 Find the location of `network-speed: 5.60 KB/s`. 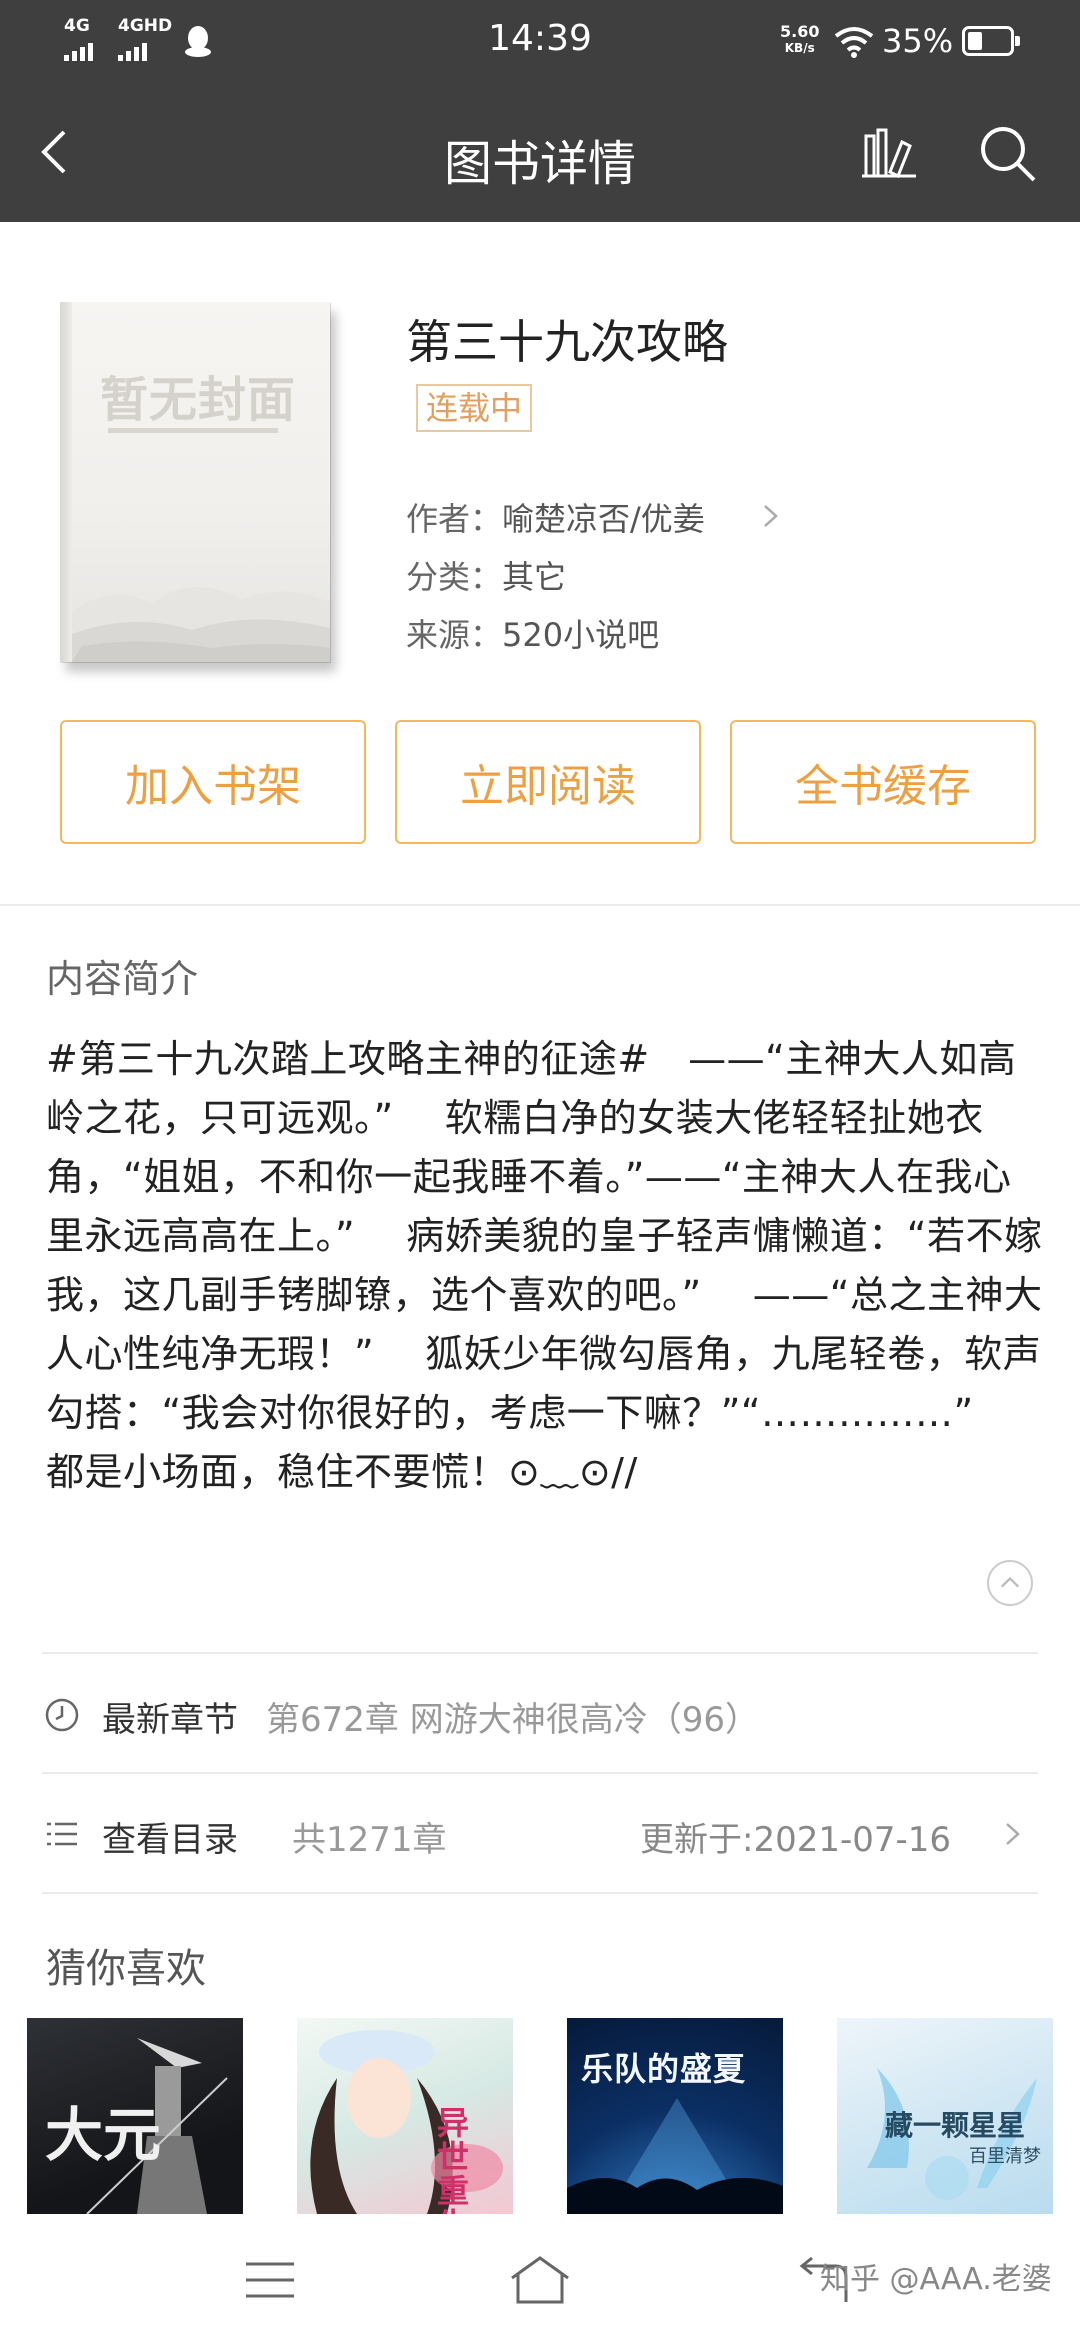

network-speed: 5.60 KB/s is located at coordinates (799, 40).